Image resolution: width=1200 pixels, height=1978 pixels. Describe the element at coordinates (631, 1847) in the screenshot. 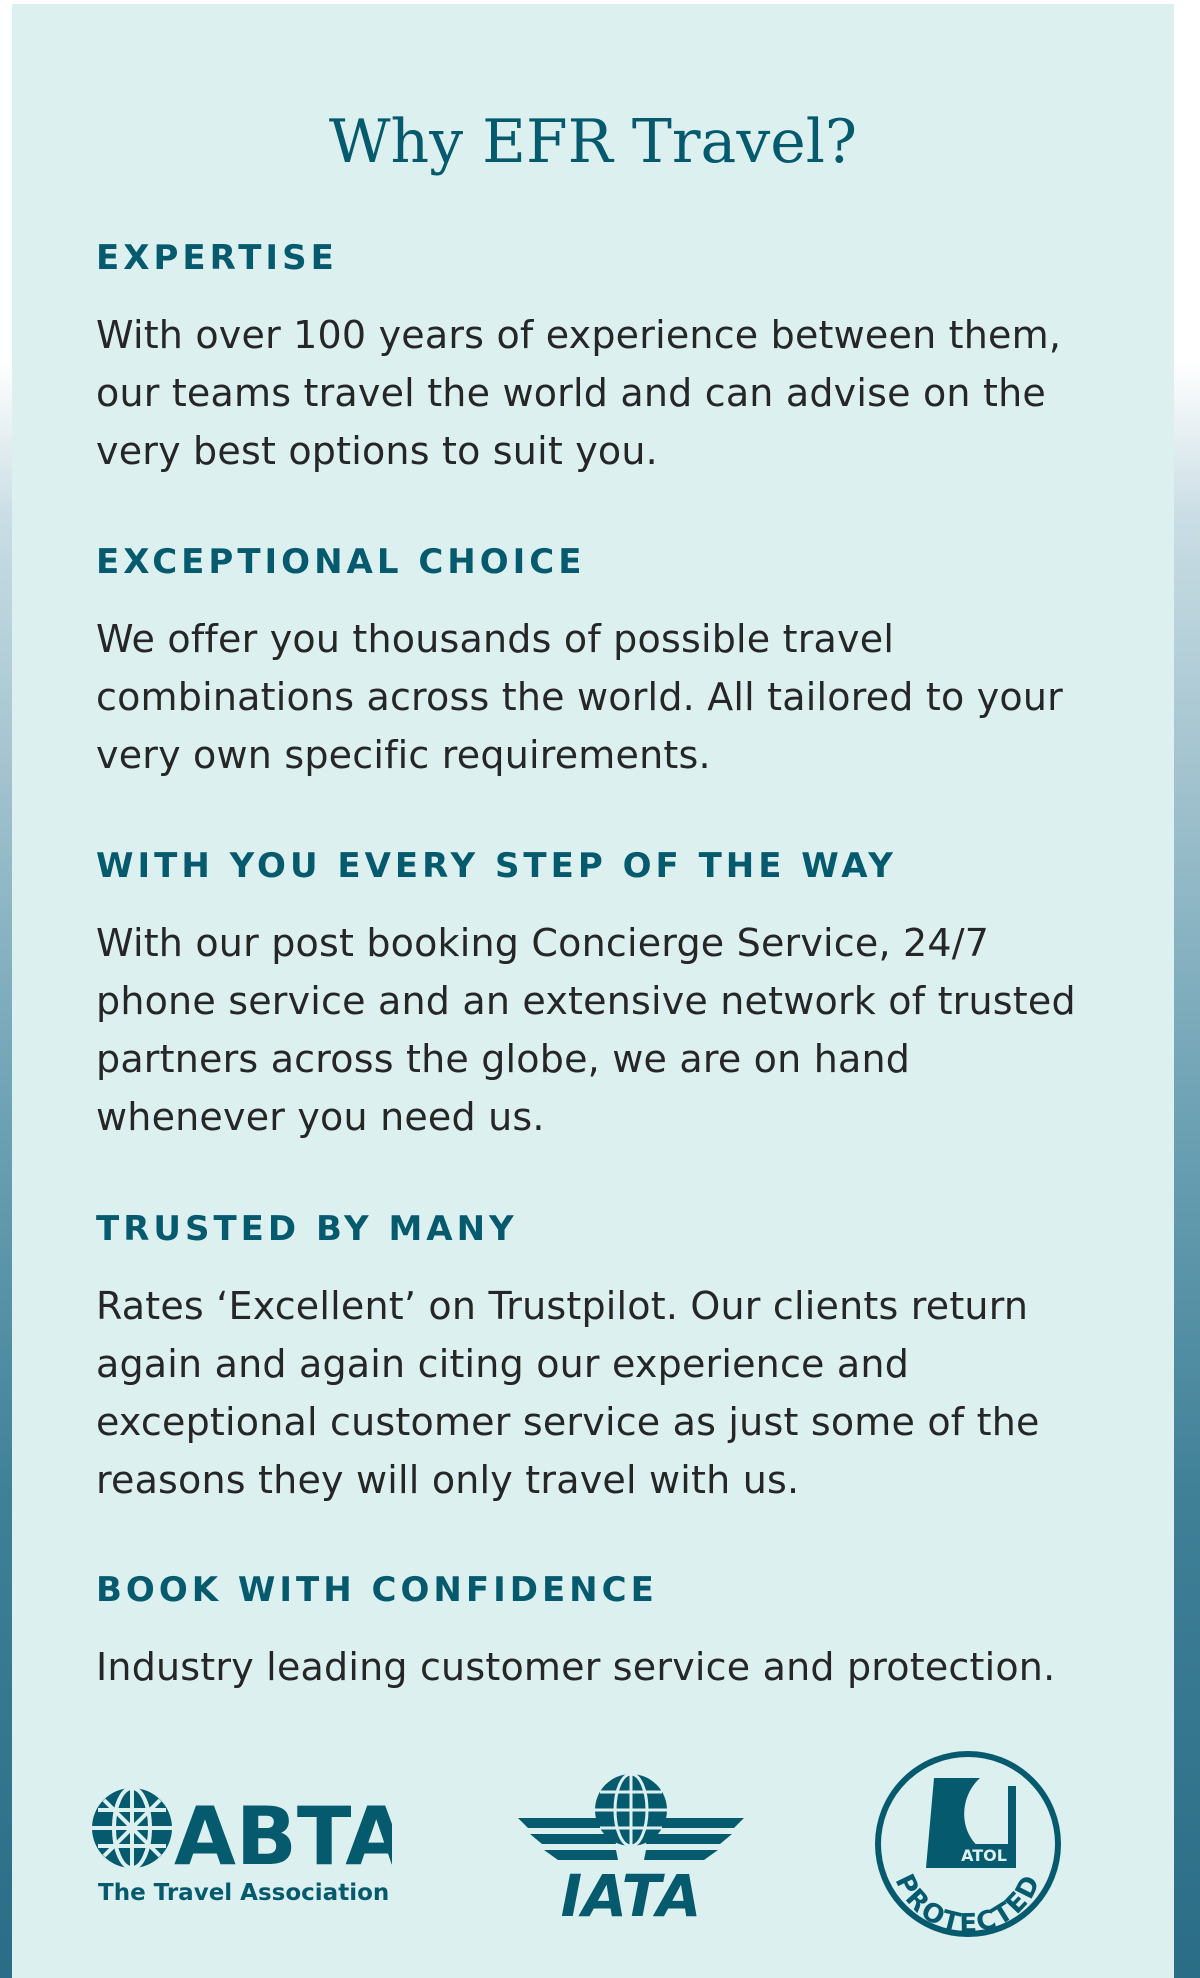

I see `iata-logo: IATA` at that location.